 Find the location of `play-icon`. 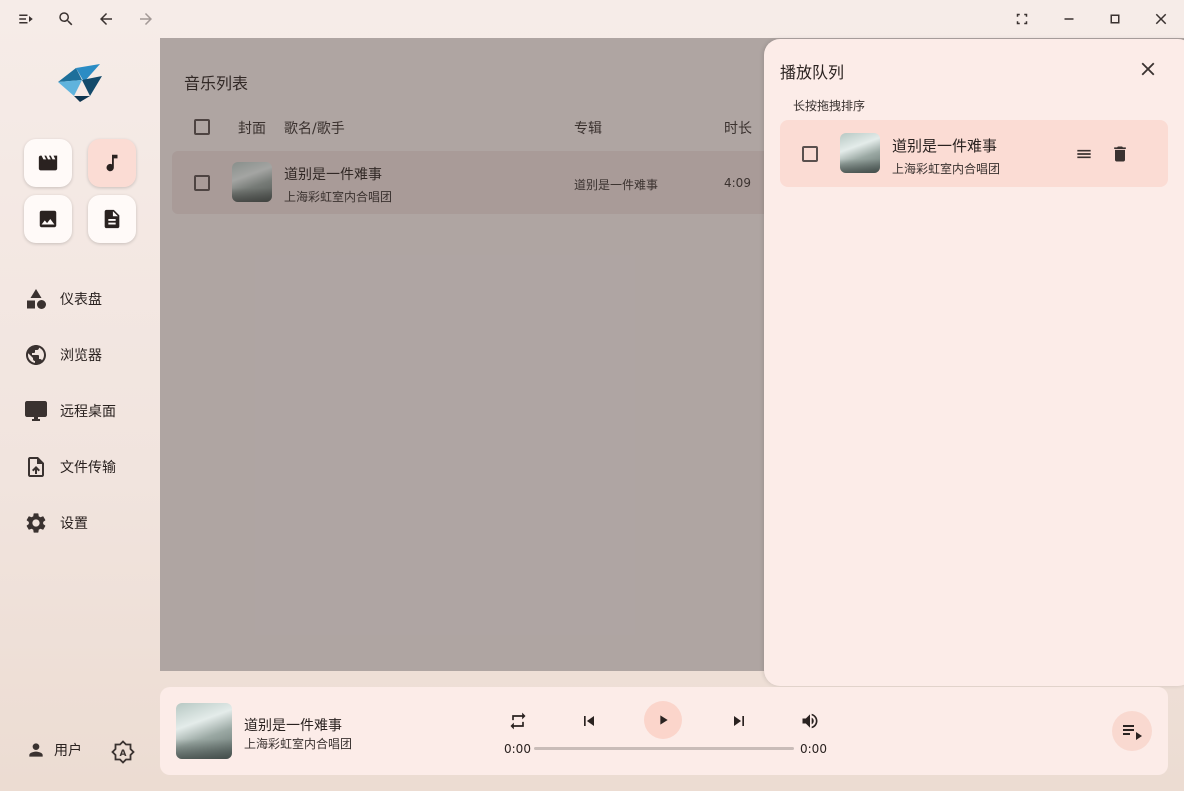

play-icon is located at coordinates (664, 720).